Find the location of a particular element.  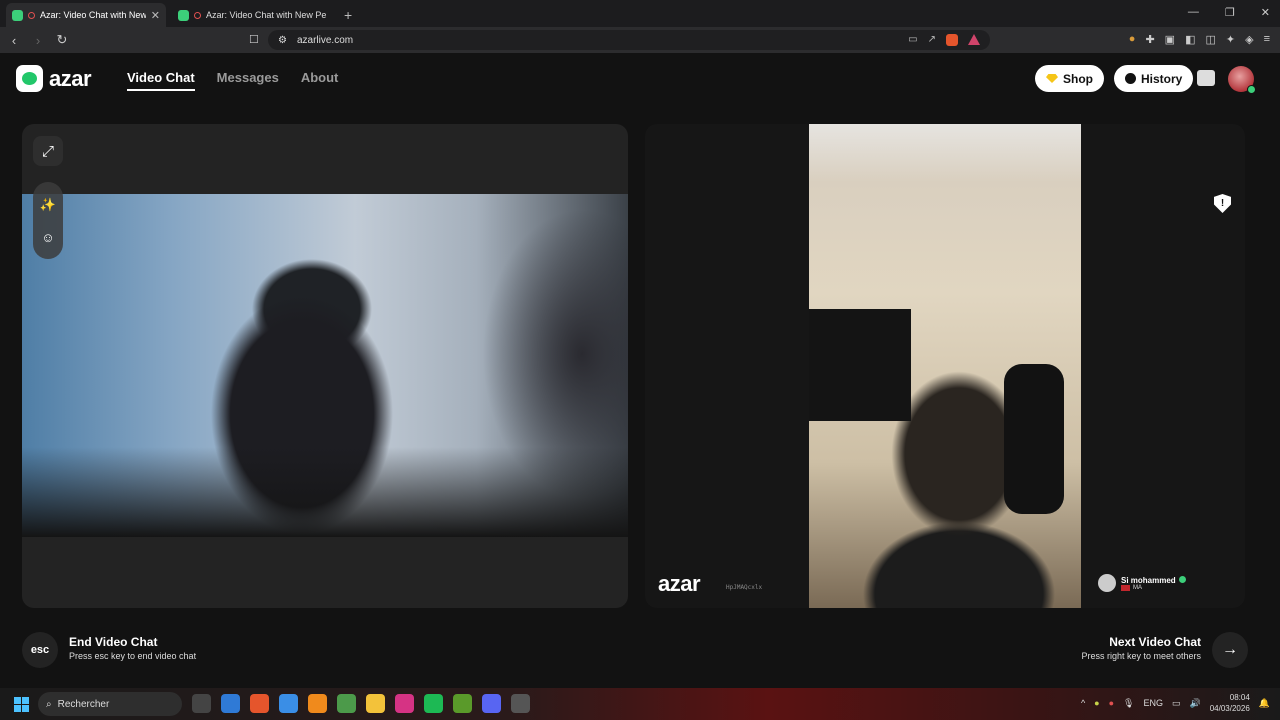

nav-video-chat: Video Chat is located at coordinates (161, 80).